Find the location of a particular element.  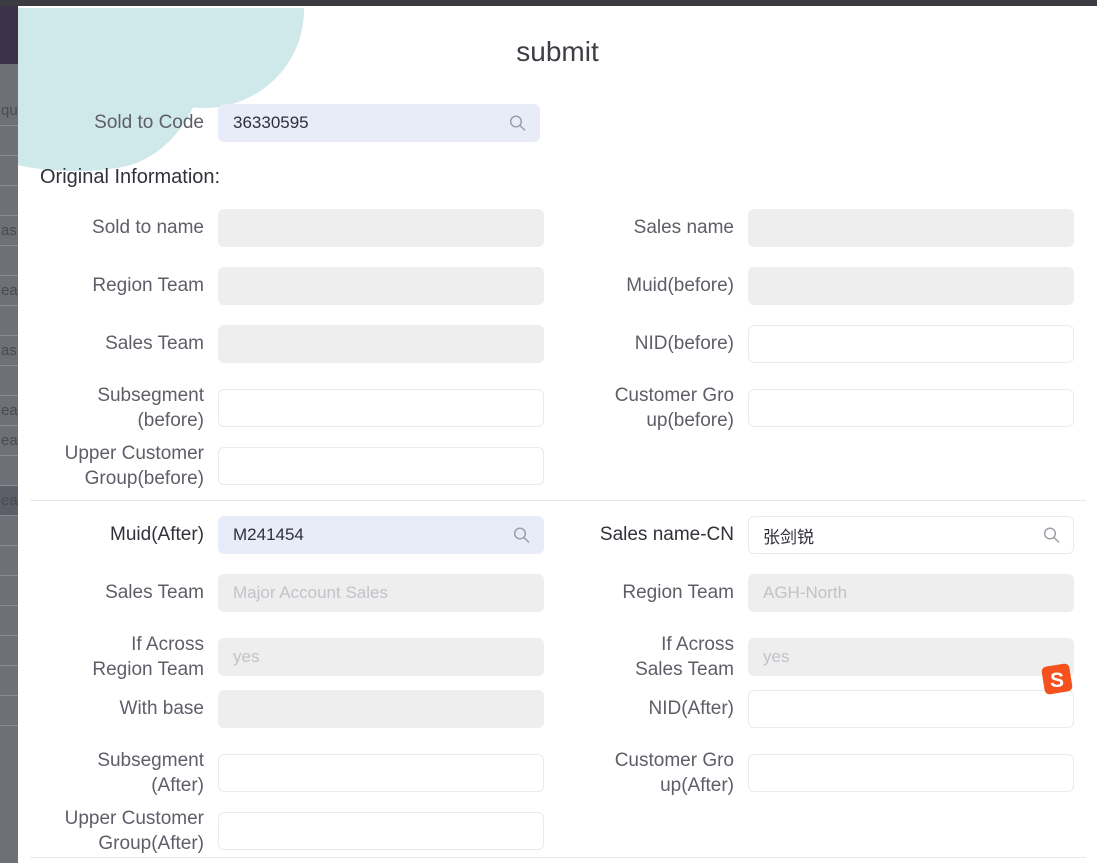

field-label-customer-gro-up-after: Customer Gro up(After) is located at coordinates (674, 773).